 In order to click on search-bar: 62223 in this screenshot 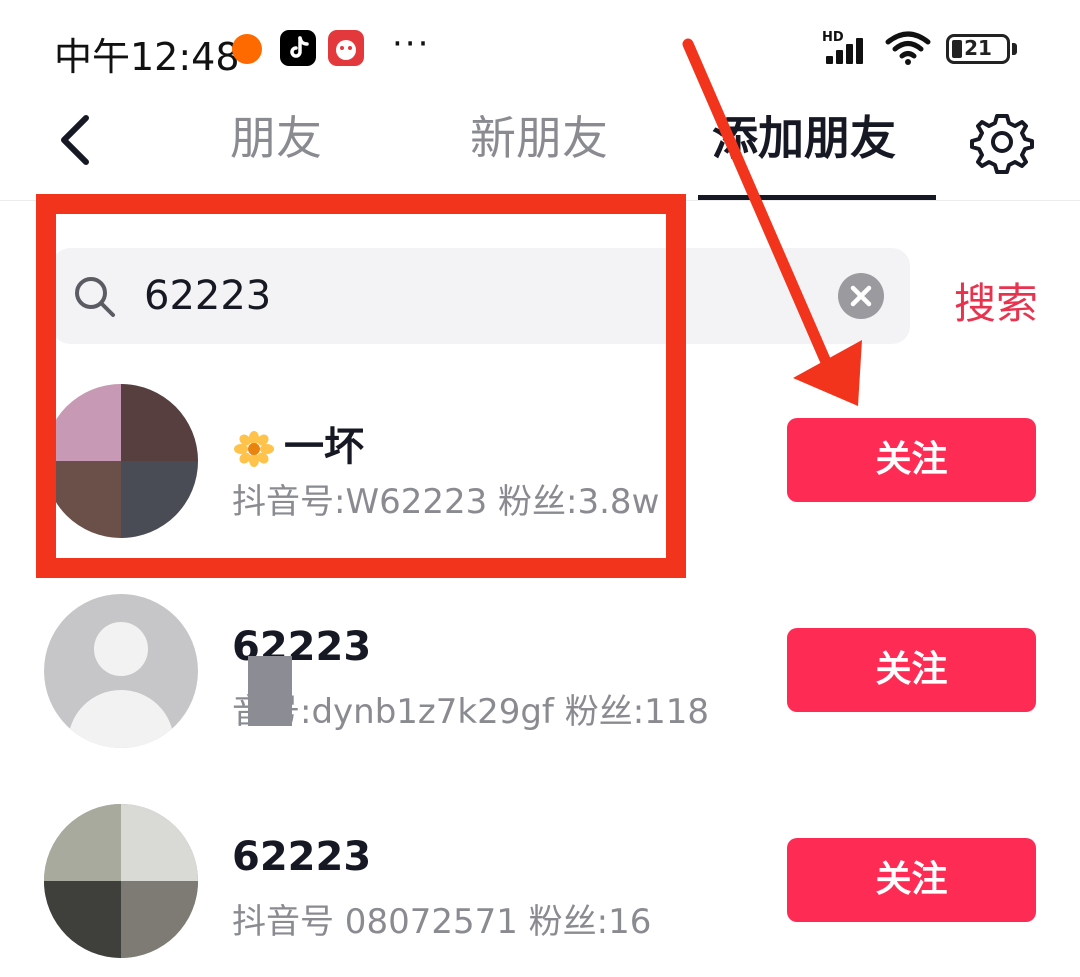, I will do `click(481, 296)`.